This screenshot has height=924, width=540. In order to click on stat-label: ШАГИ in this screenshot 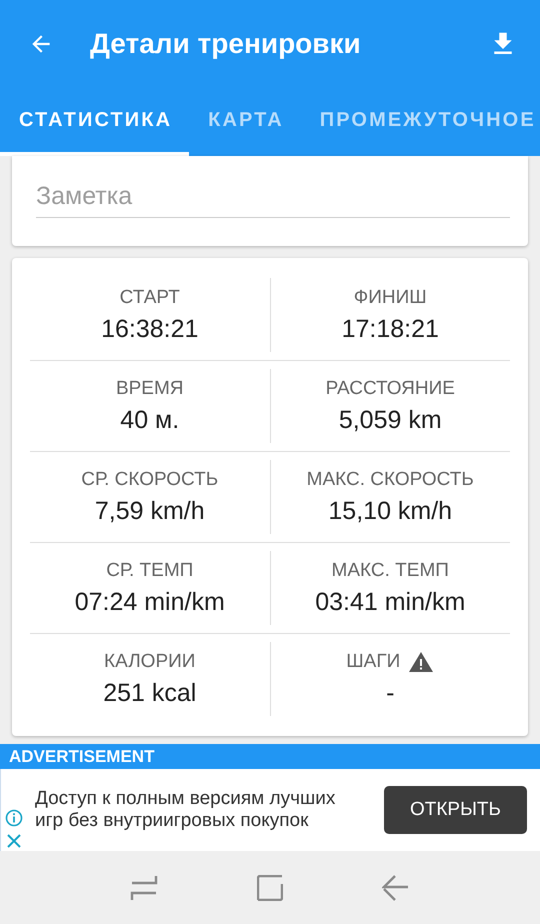, I will do `click(373, 661)`.